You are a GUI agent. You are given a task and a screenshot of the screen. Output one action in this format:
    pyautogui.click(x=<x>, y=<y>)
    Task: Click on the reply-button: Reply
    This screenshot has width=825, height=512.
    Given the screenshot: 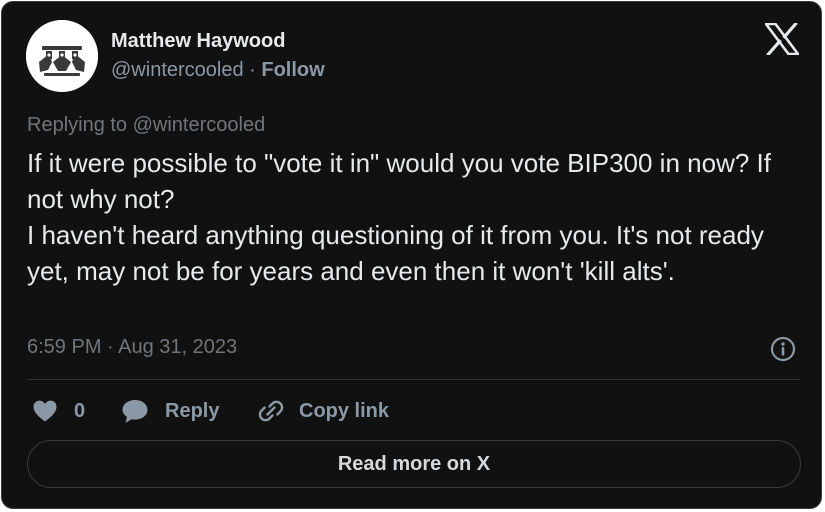 What is the action you would take?
    pyautogui.click(x=170, y=411)
    